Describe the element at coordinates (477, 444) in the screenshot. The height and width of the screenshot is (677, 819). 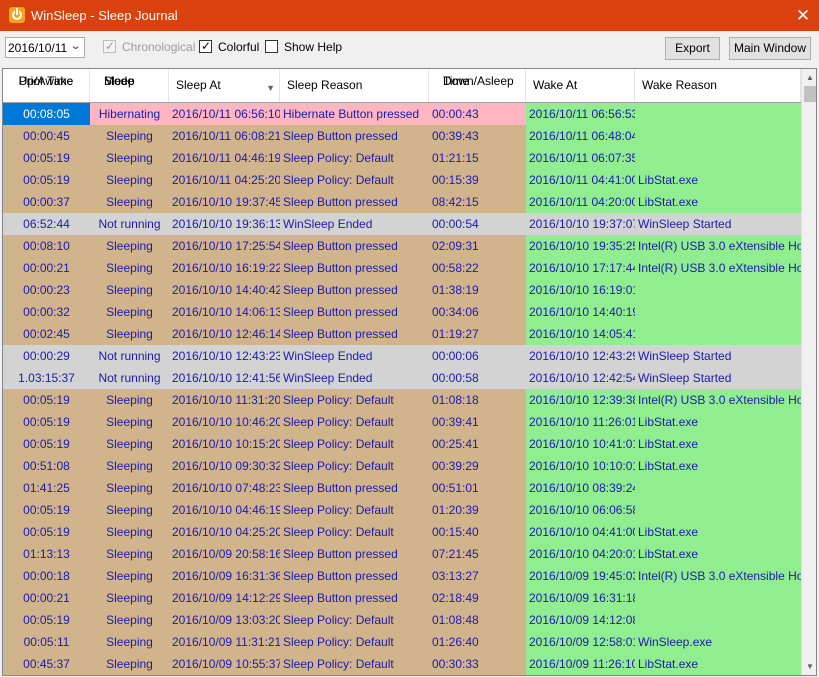
I see `time-down-cell: 00:25:41` at that location.